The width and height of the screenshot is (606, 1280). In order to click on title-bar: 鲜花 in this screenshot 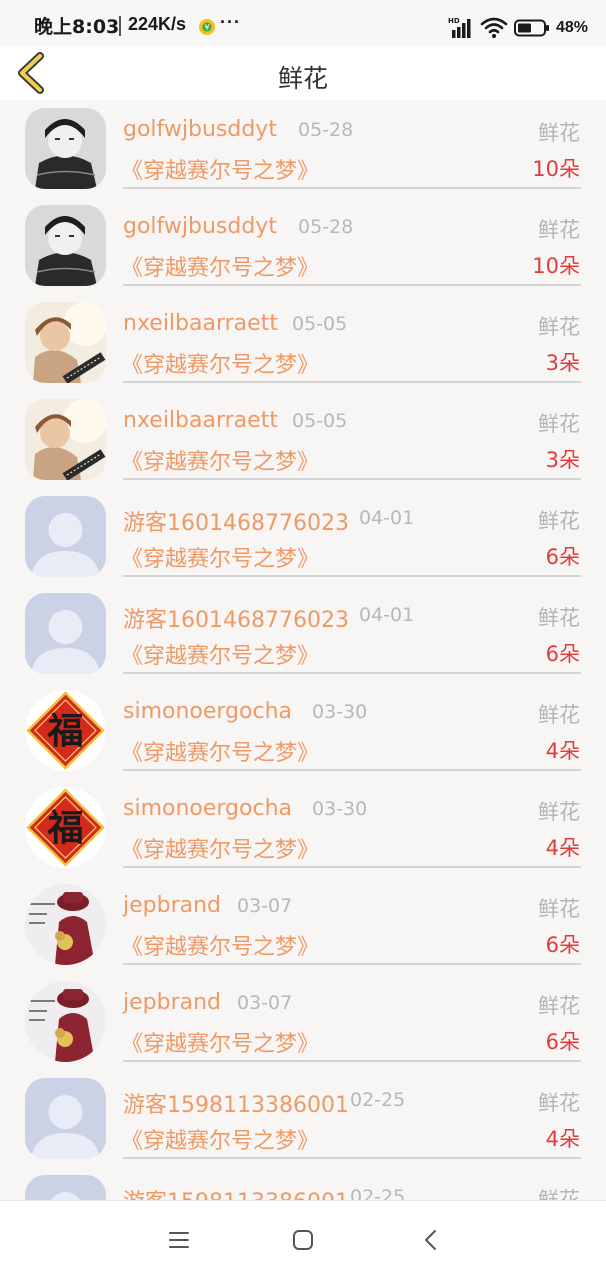, I will do `click(303, 73)`.